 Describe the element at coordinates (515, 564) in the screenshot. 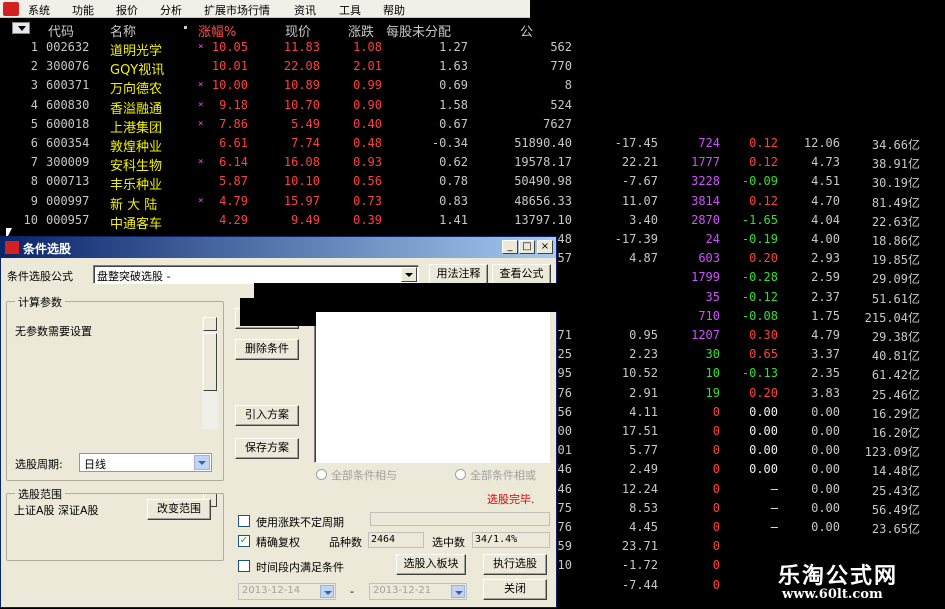

I see `run-select-button: 执行选股` at that location.